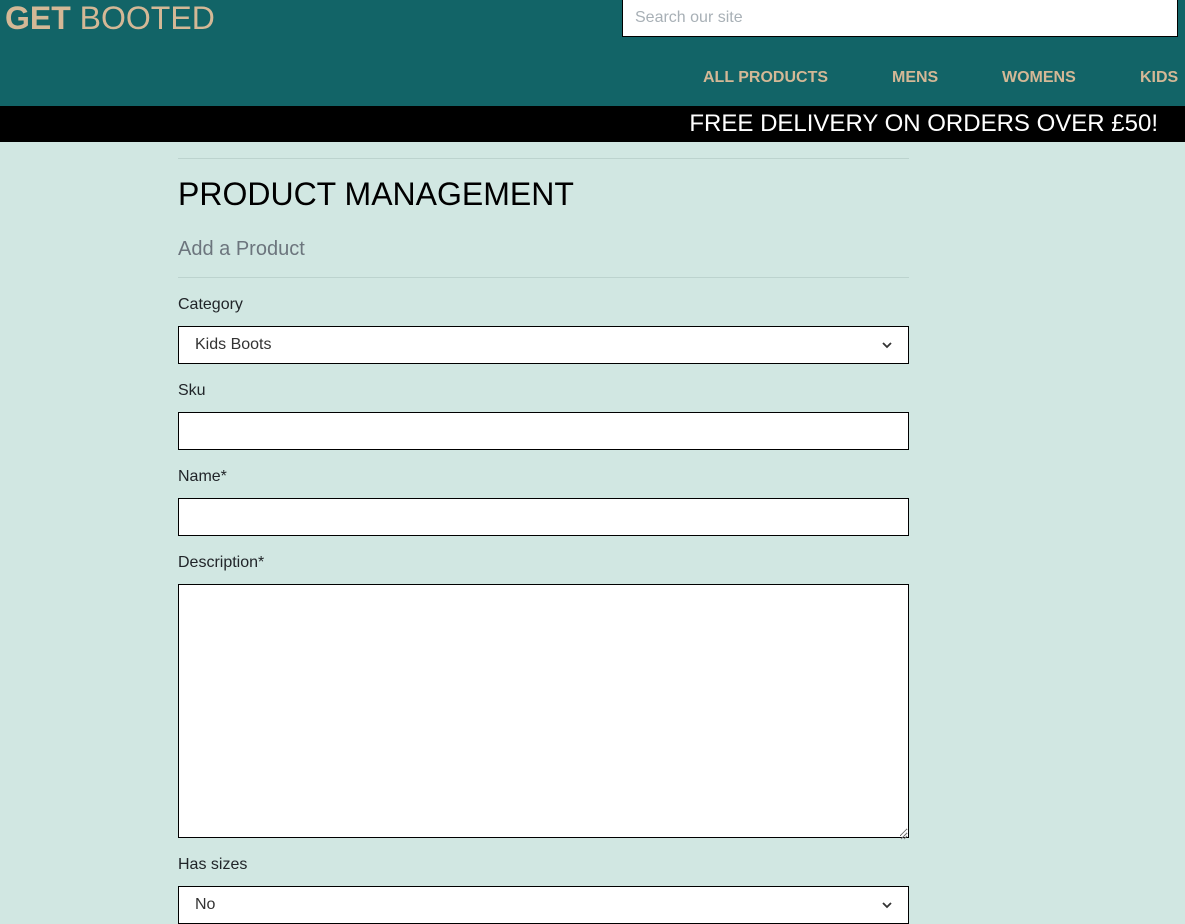 The image size is (1185, 924). Describe the element at coordinates (543, 517) in the screenshot. I see `name-input` at that location.